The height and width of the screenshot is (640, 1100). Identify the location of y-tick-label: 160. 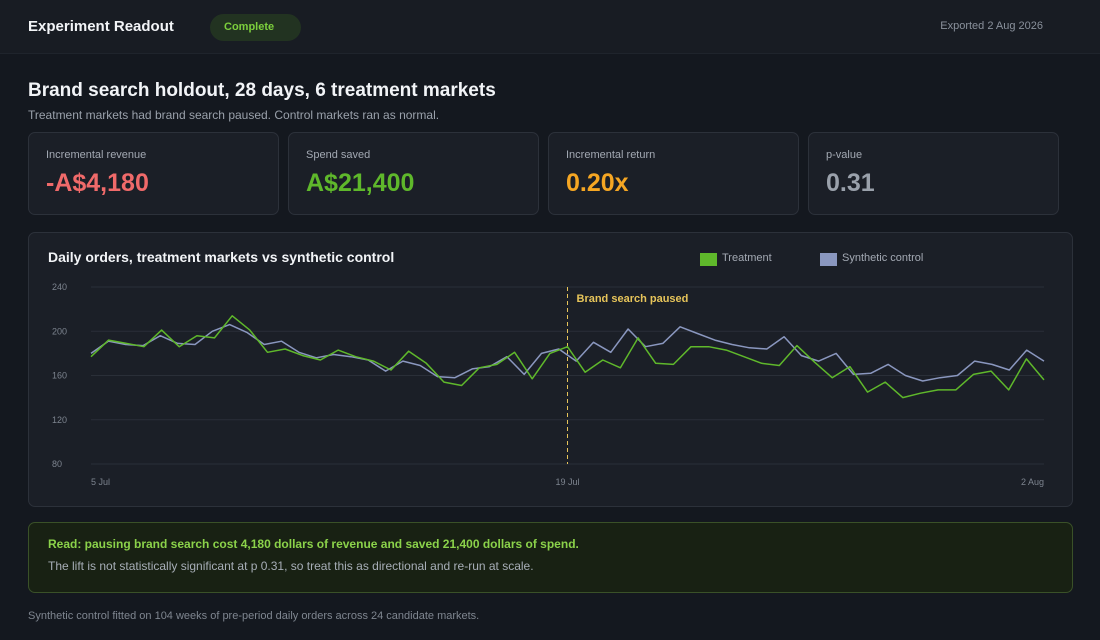
(59, 376).